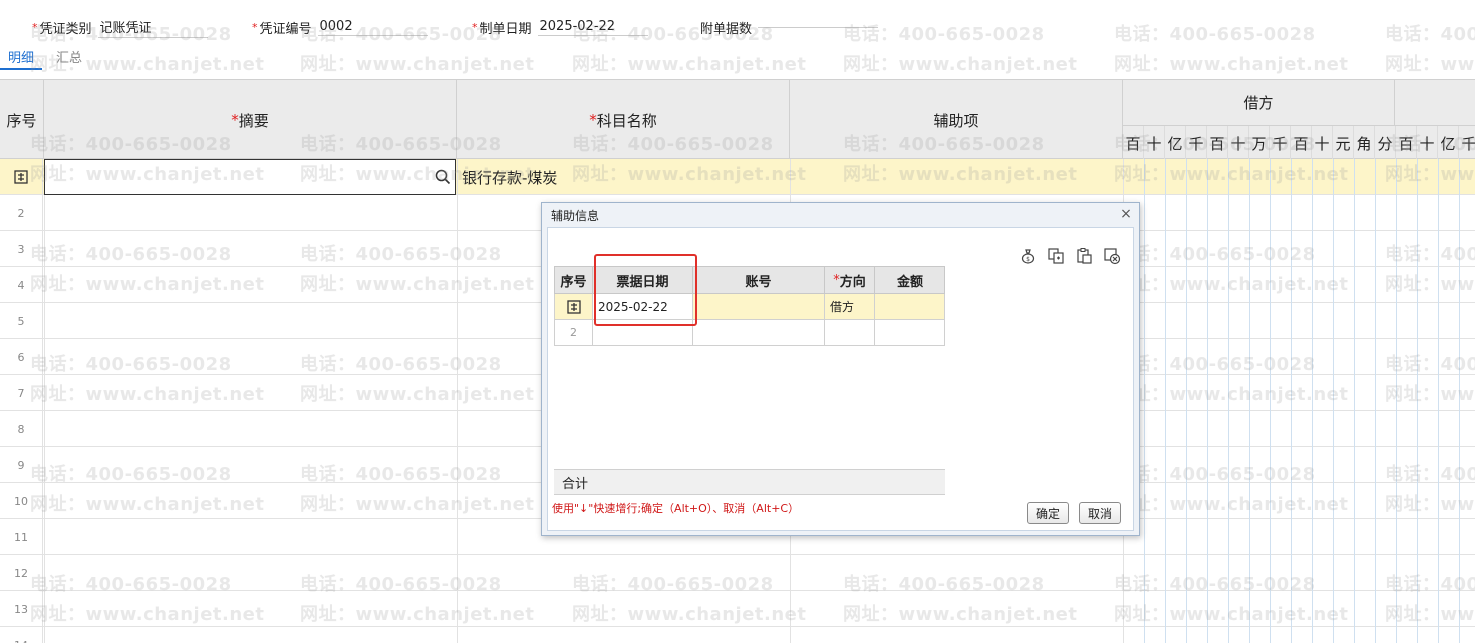 This screenshot has width=1475, height=643. What do you see at coordinates (737, 609) in the screenshot?
I see `table-row: 13` at bounding box center [737, 609].